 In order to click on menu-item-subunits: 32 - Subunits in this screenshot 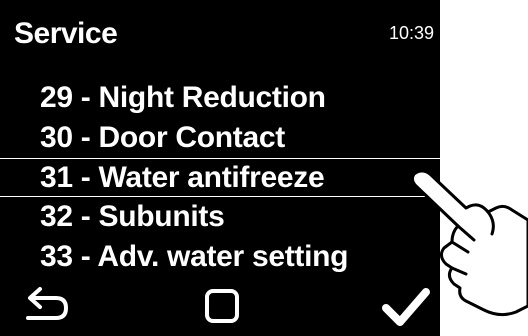, I will do `click(220, 217)`.